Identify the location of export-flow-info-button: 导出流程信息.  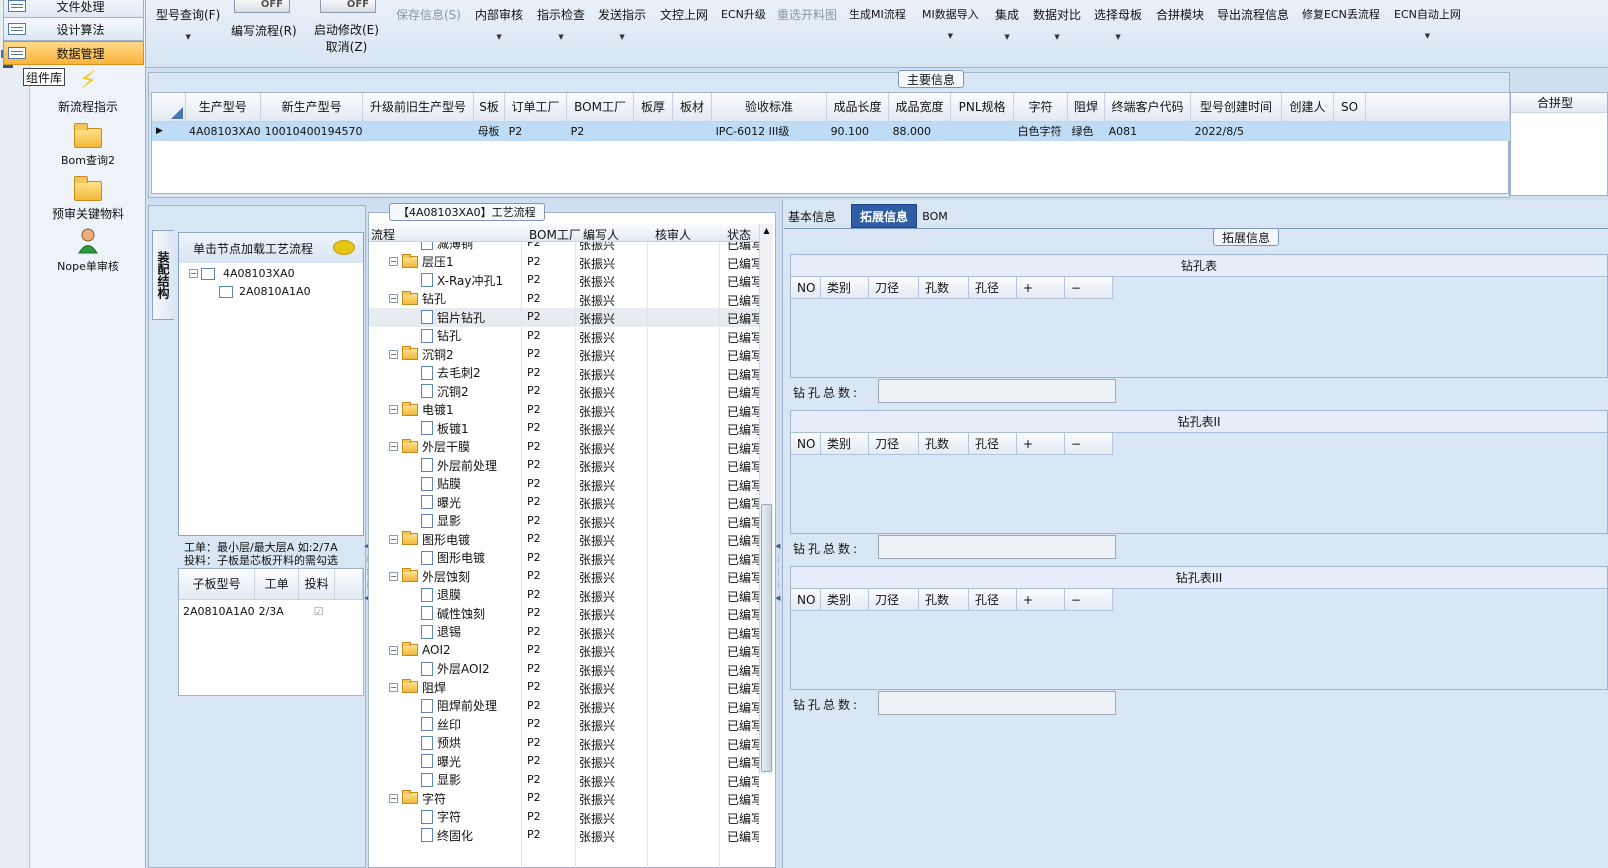
(1253, 14).